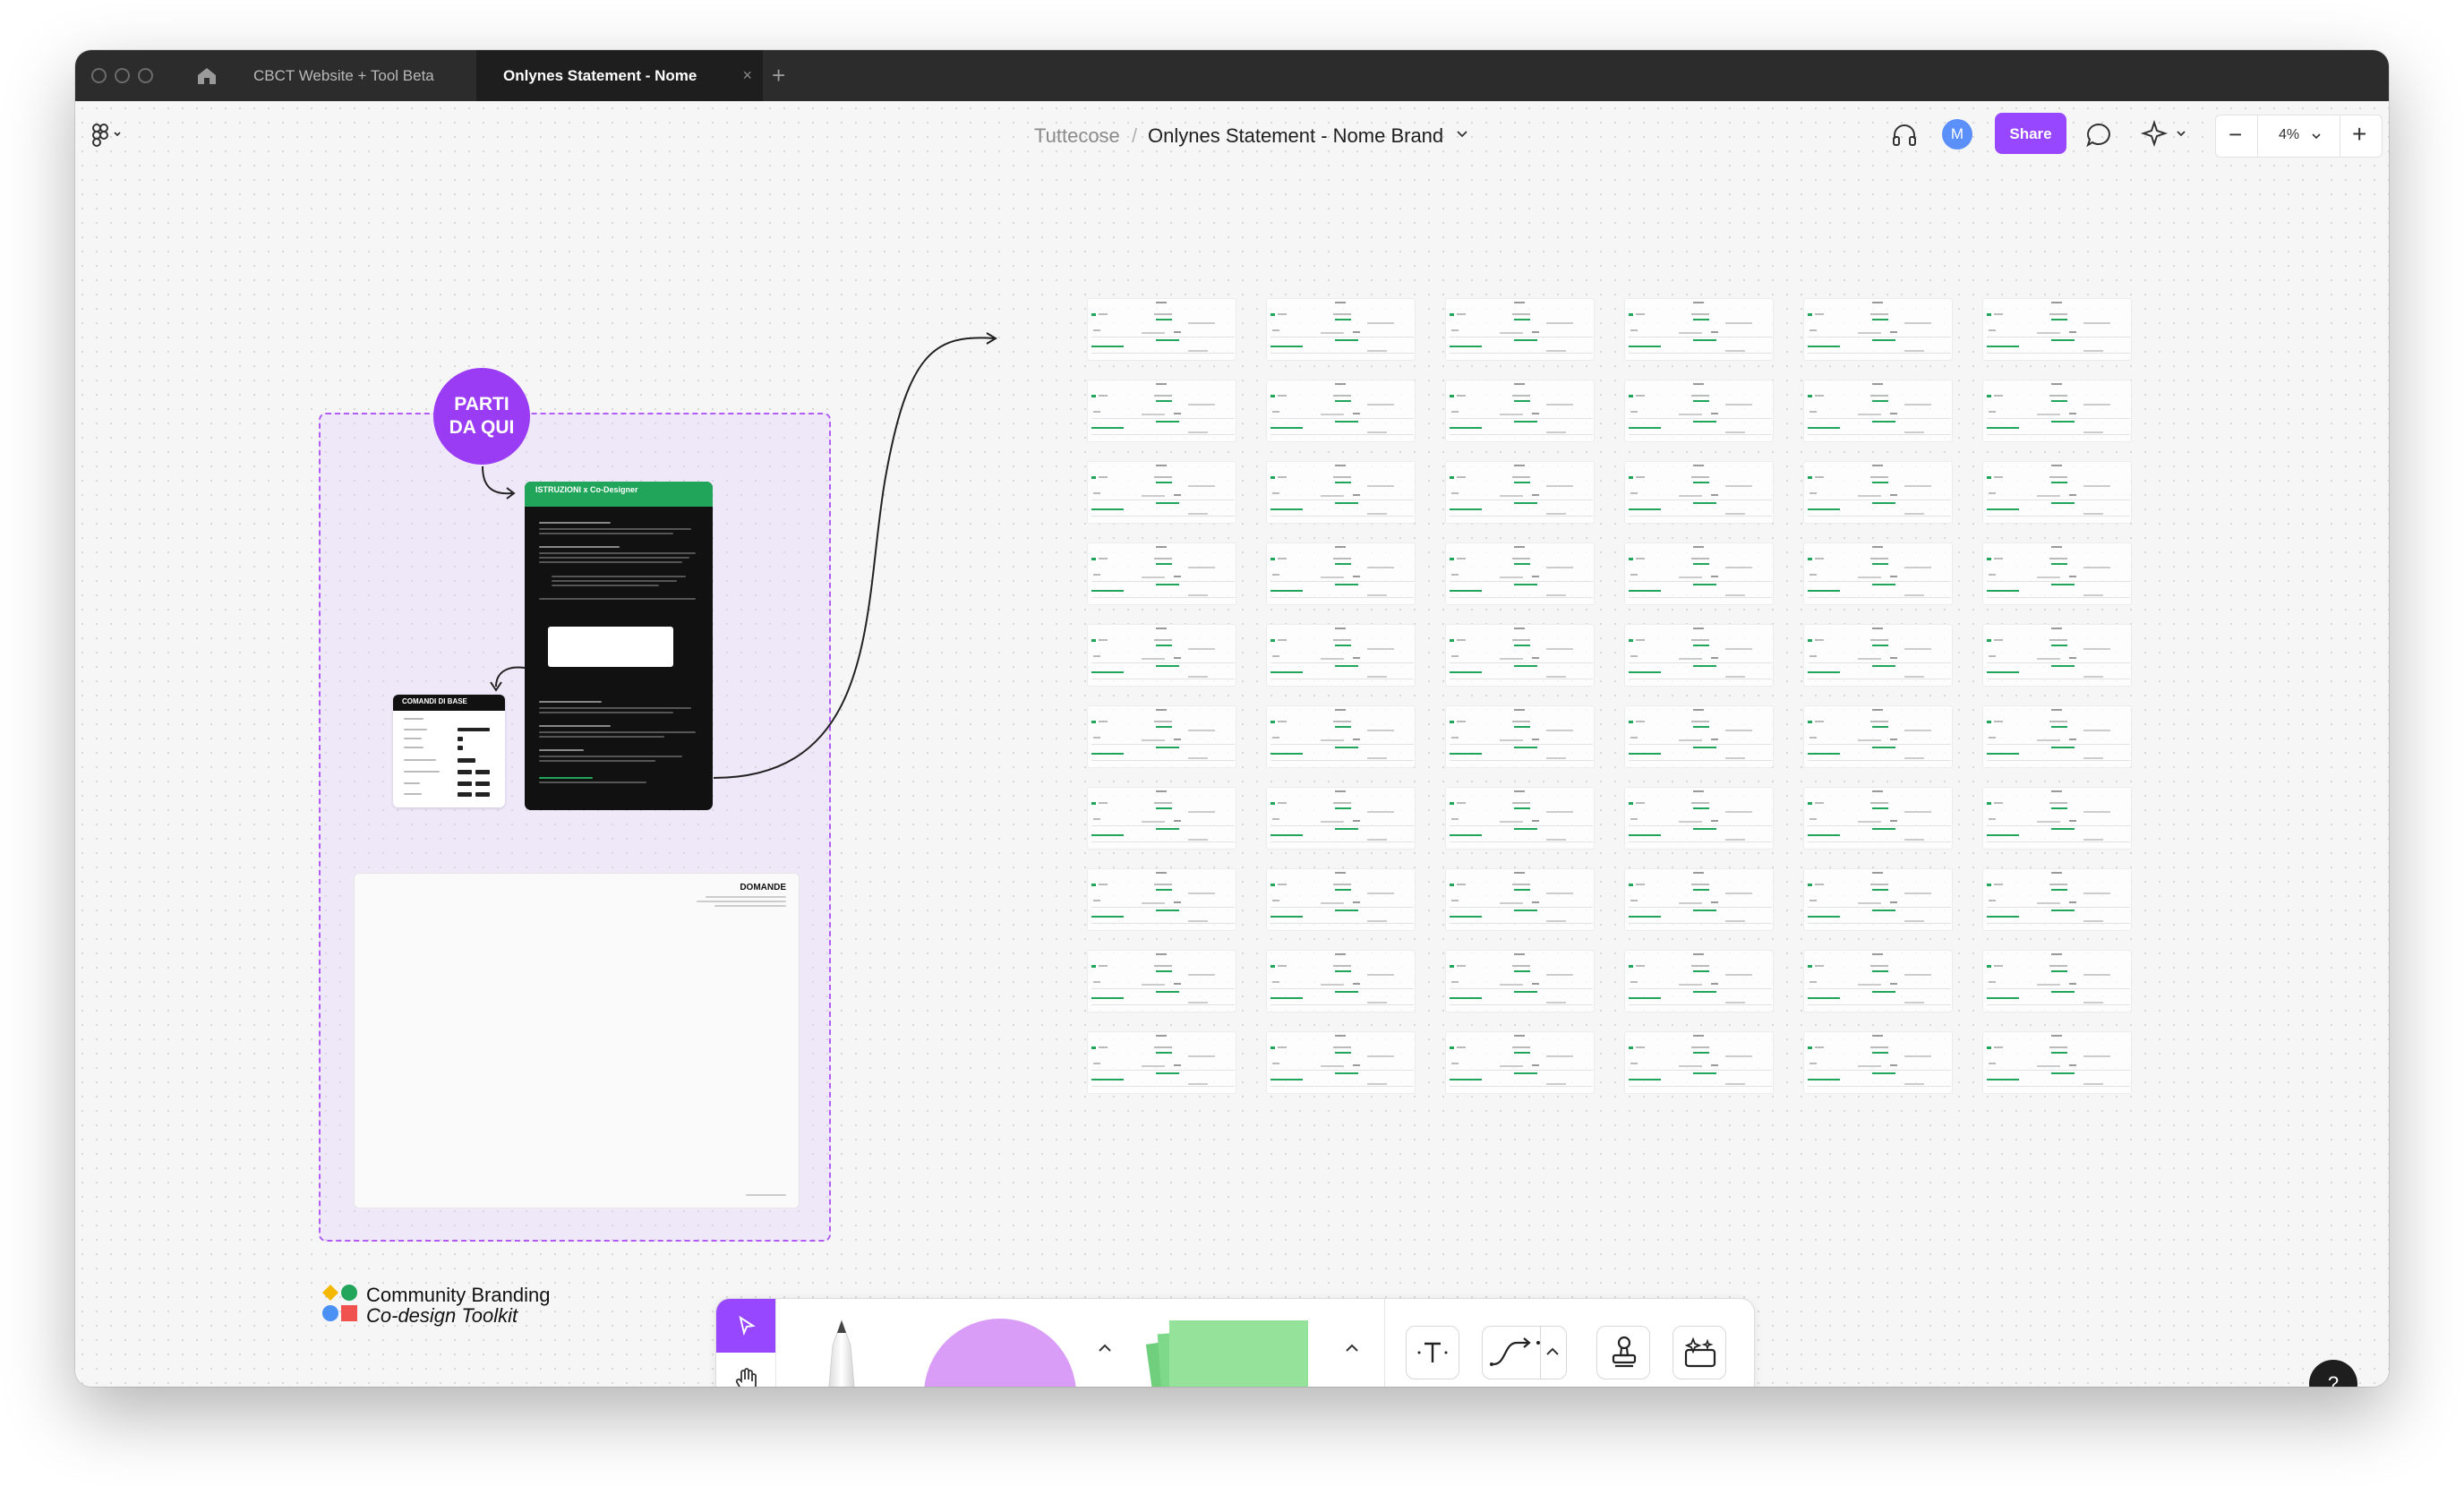 The image size is (2464, 1486). Describe the element at coordinates (339, 1303) in the screenshot. I see `brand-shapes-icon` at that location.